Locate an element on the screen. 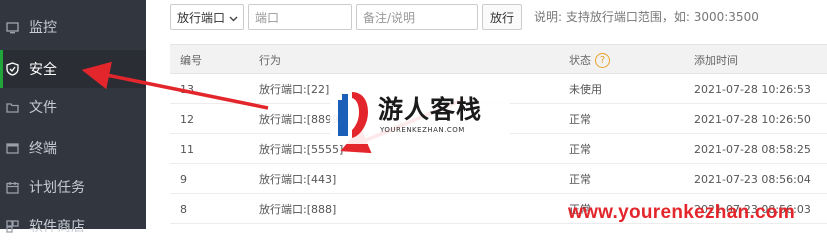  sidebar-item-label: 计划任务 is located at coordinates (57, 188).